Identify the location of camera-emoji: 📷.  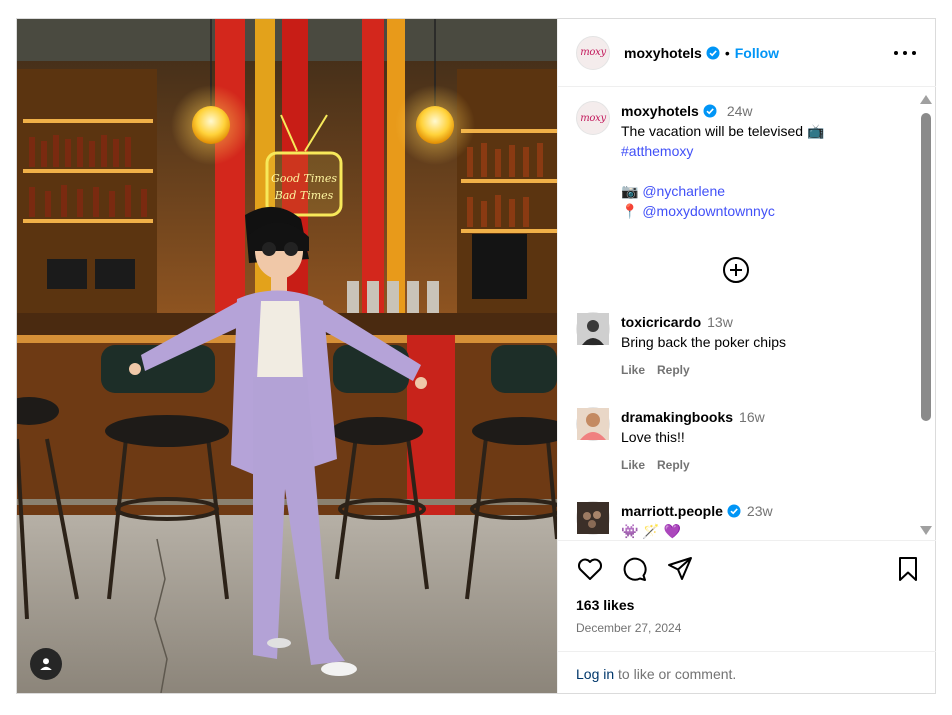
(630, 191).